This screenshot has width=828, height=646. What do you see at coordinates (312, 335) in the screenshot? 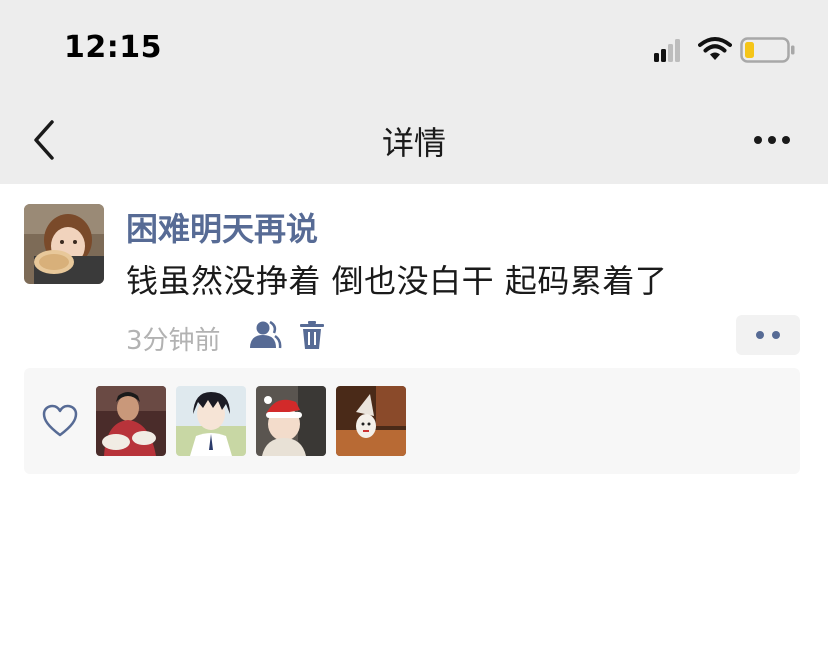
I see `trash-icon` at bounding box center [312, 335].